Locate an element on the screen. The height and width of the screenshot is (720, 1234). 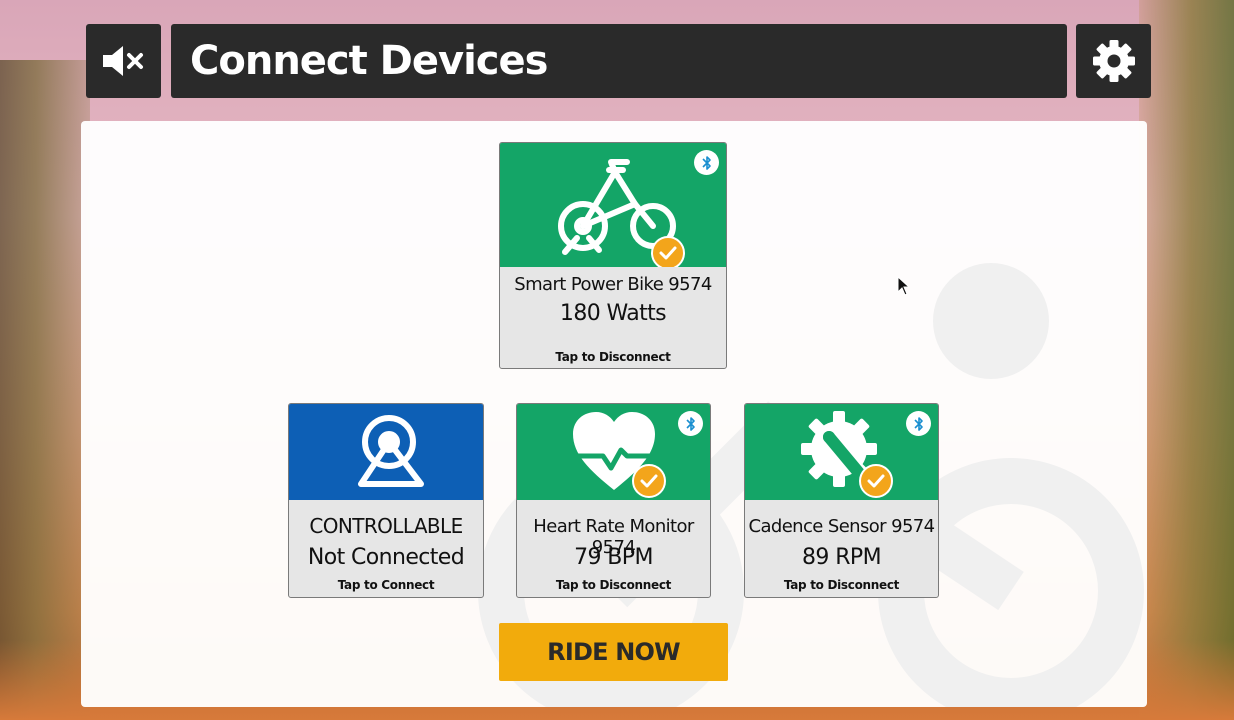
device-reading: 180 Watts is located at coordinates (613, 313).